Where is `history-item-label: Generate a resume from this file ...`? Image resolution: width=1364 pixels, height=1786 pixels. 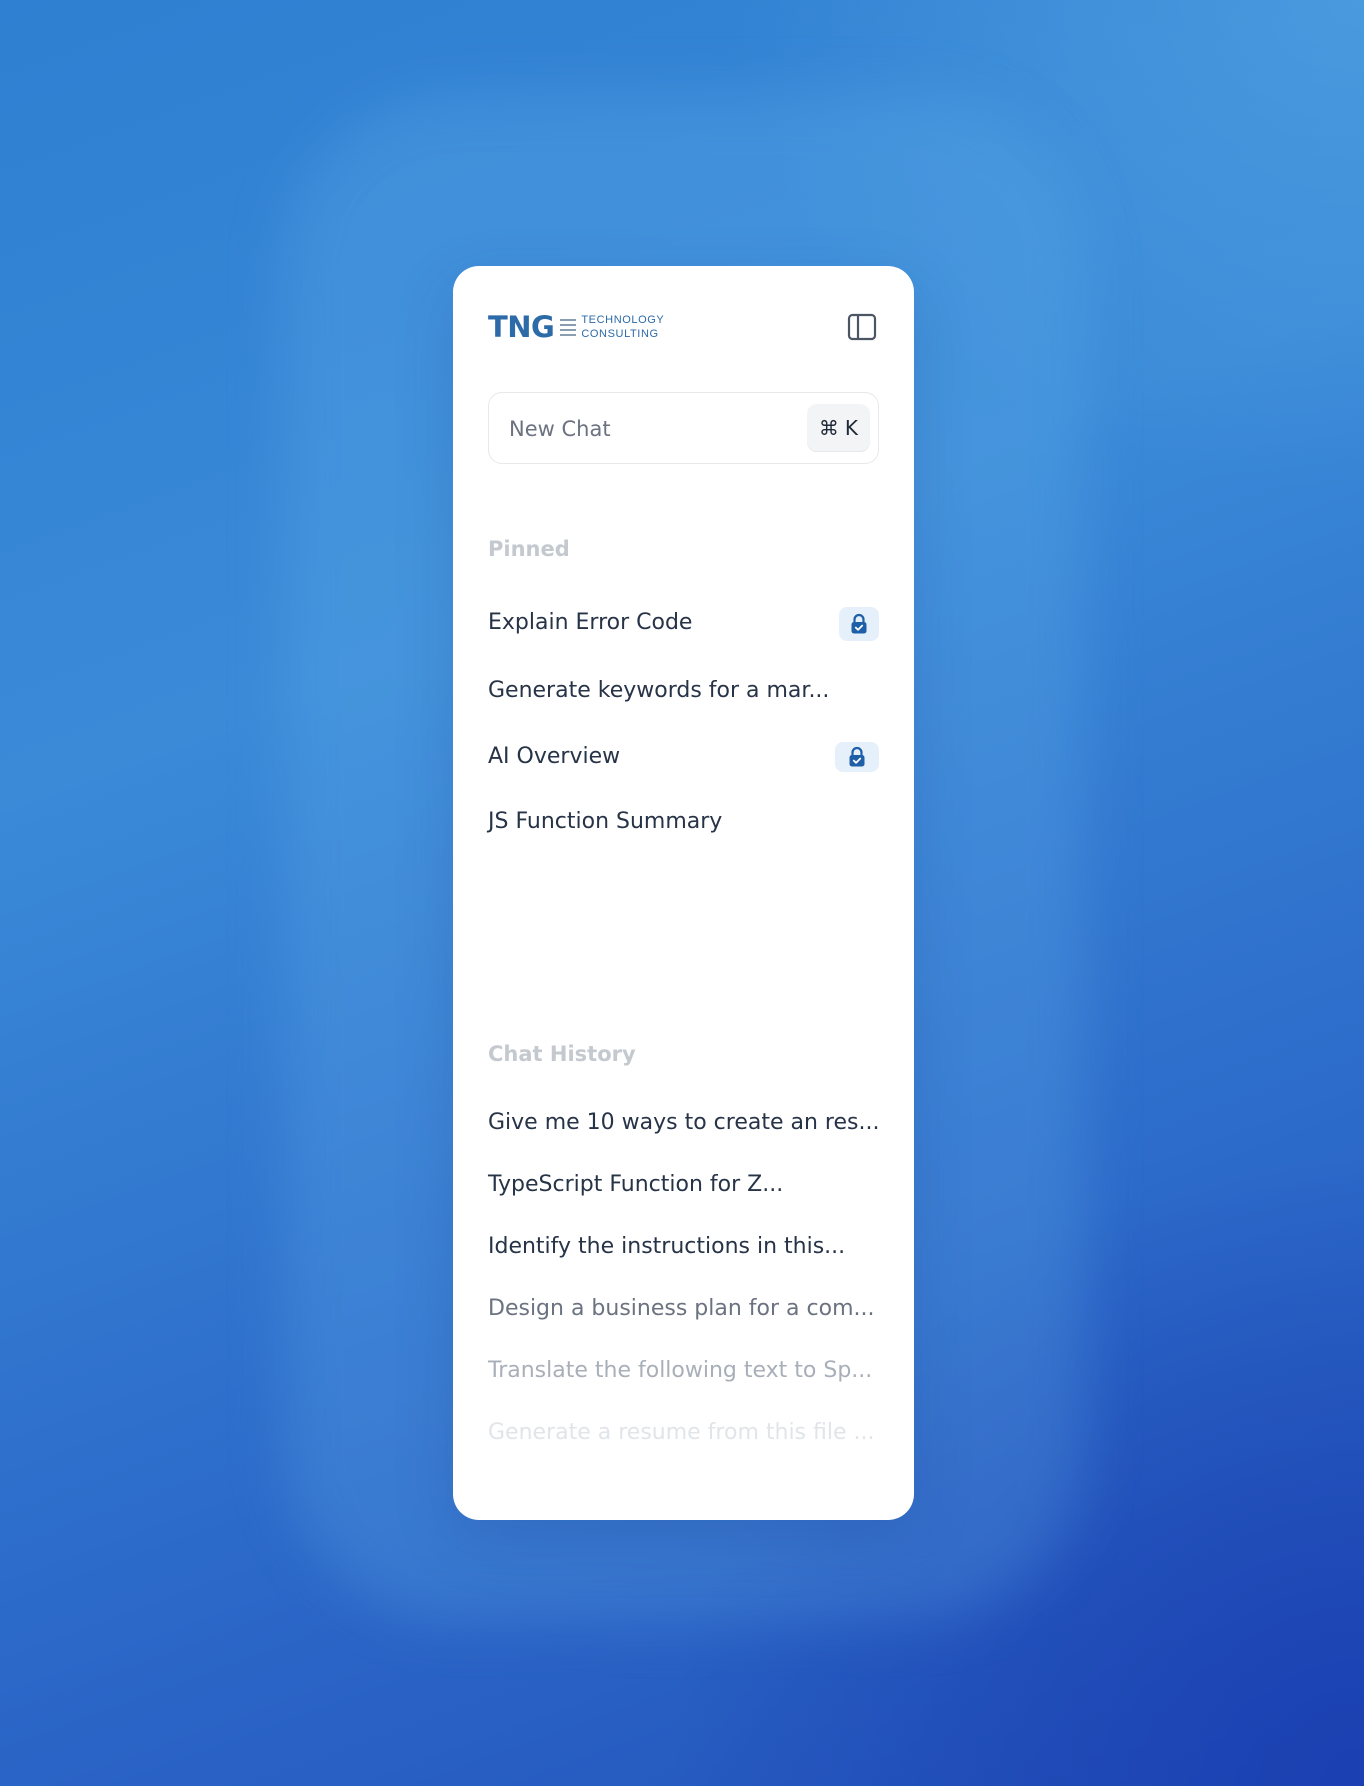 history-item-label: Generate a resume from this file ... is located at coordinates (681, 1432).